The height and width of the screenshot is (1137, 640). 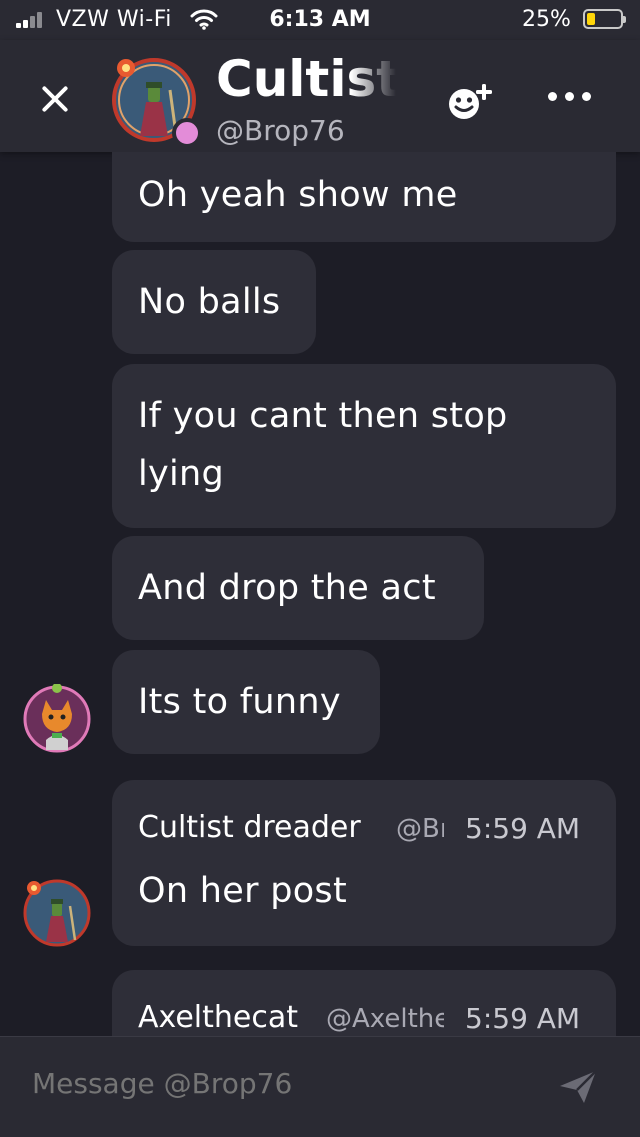 What do you see at coordinates (306, 80) in the screenshot?
I see `conversation-title: Cultist dreader` at bounding box center [306, 80].